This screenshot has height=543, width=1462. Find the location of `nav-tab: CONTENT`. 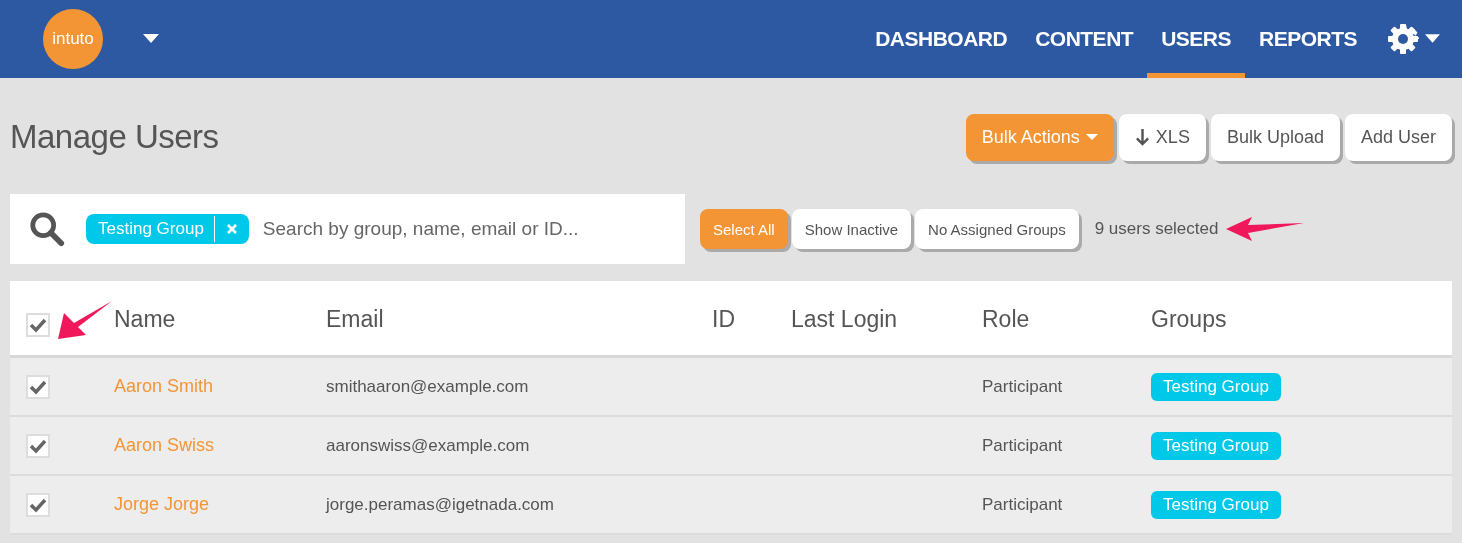

nav-tab: CONTENT is located at coordinates (1084, 39).